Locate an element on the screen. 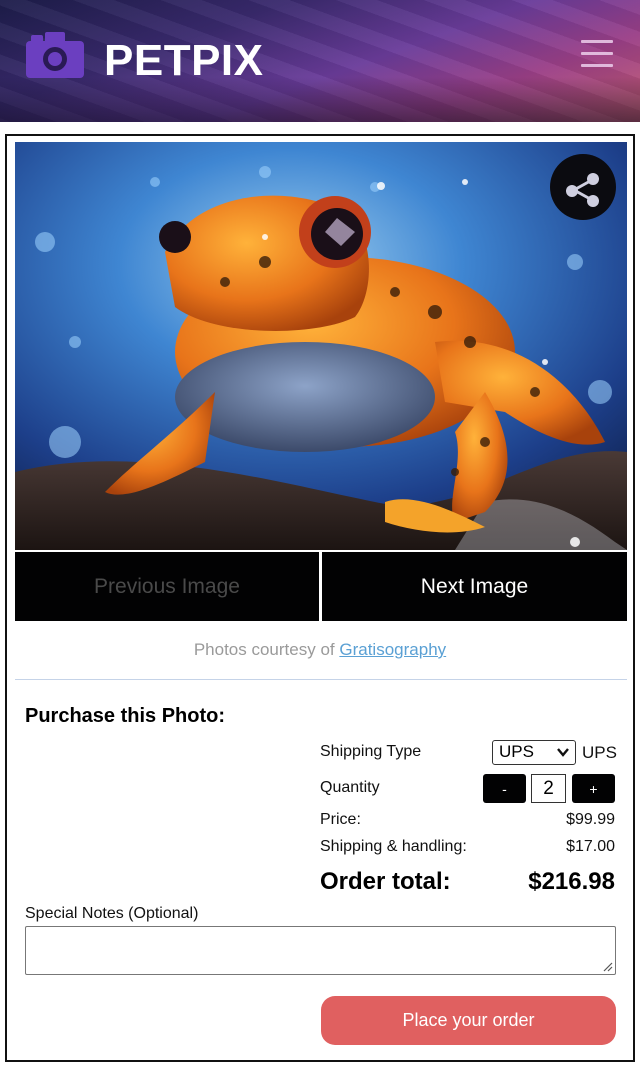  resize-grip-icon is located at coordinates (607, 966).